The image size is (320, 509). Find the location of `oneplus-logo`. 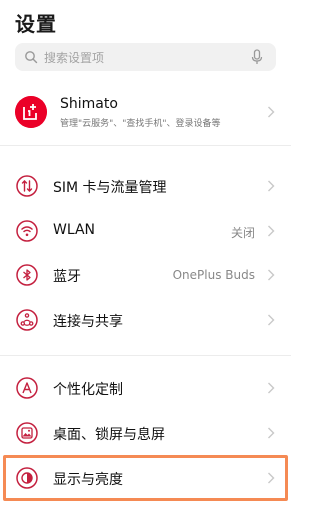

oneplus-logo is located at coordinates (31, 112).